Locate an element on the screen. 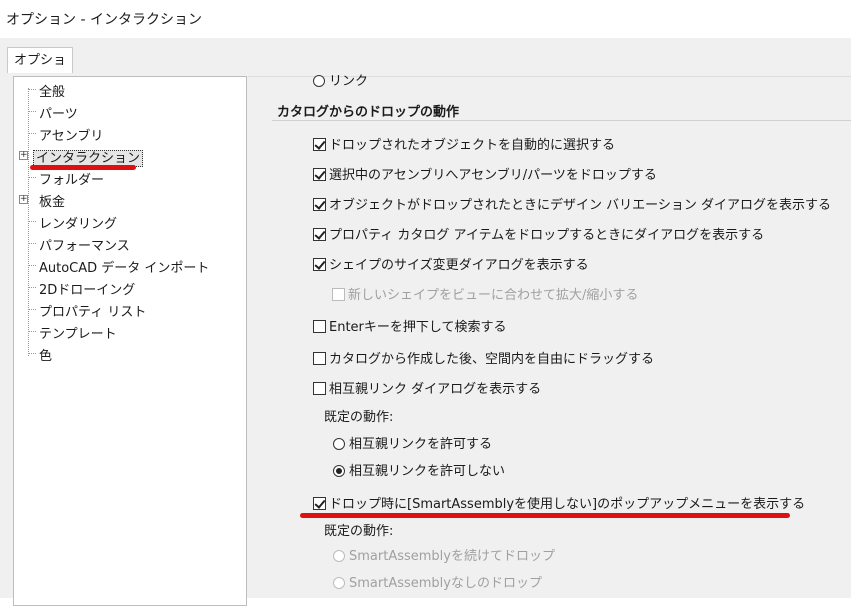 The image size is (851, 606). tree-item-sheetmetal: 板金 is located at coordinates (52, 200).